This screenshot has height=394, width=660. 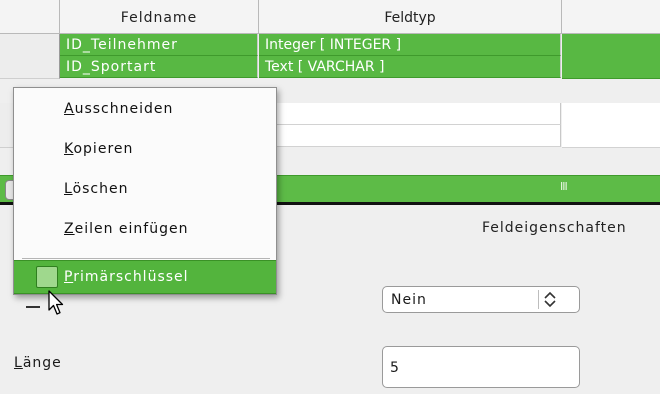 I want to click on menu-item-ausschneiden: Ausschneiden, so click(x=145, y=109).